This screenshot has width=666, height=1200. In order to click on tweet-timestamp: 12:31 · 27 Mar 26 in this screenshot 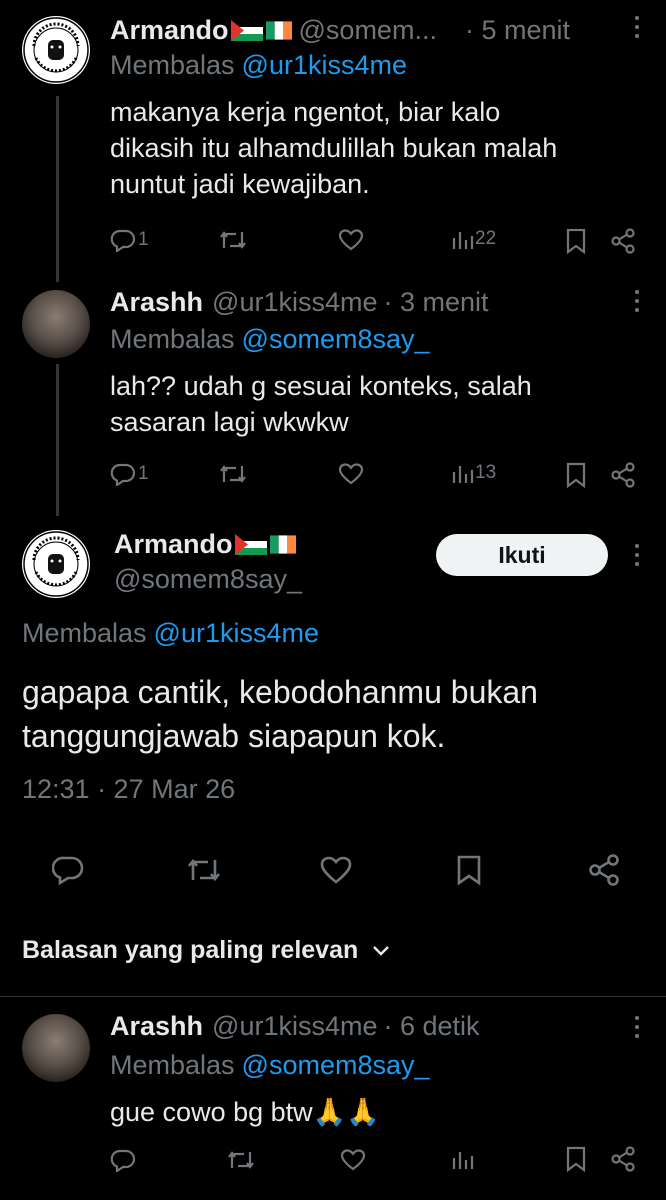, I will do `click(128, 789)`.